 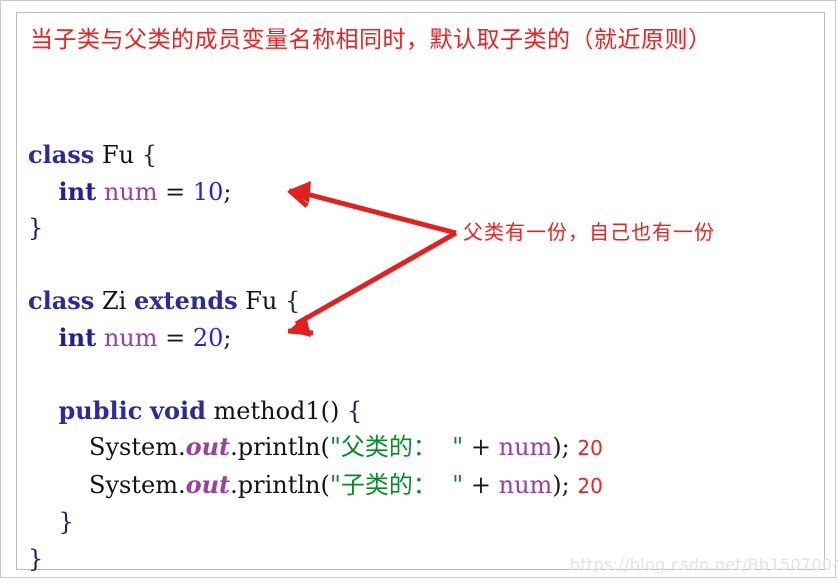 What do you see at coordinates (130, 337) in the screenshot?
I see `field-num-2: num` at bounding box center [130, 337].